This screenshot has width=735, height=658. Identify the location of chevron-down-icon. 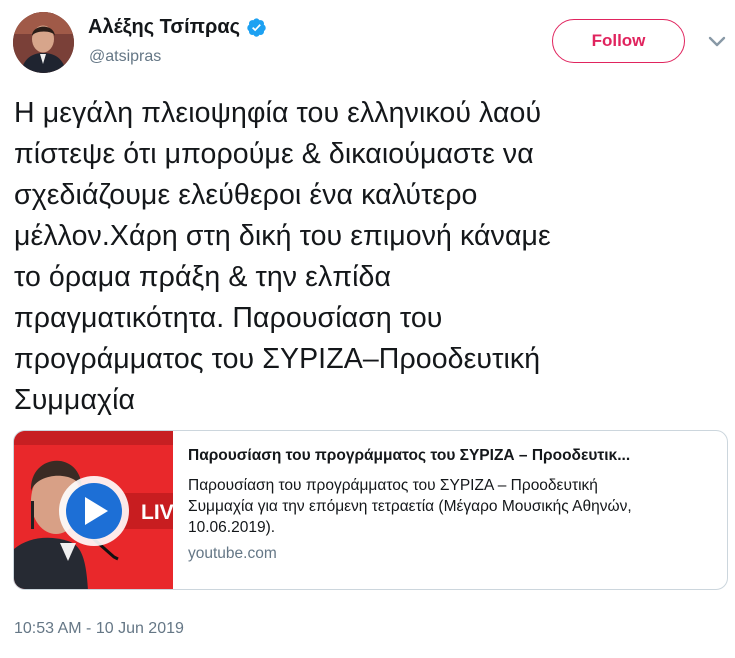
(717, 41).